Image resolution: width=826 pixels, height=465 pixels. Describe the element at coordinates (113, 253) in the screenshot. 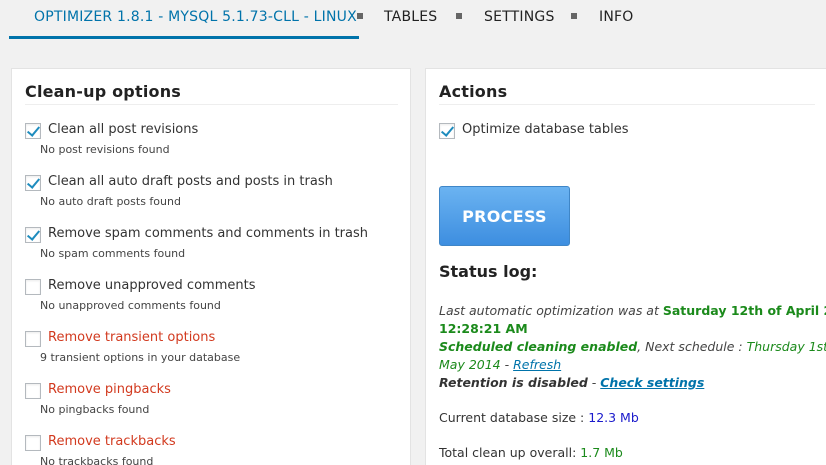

I see `spam-comments-note: No spam comments found` at that location.